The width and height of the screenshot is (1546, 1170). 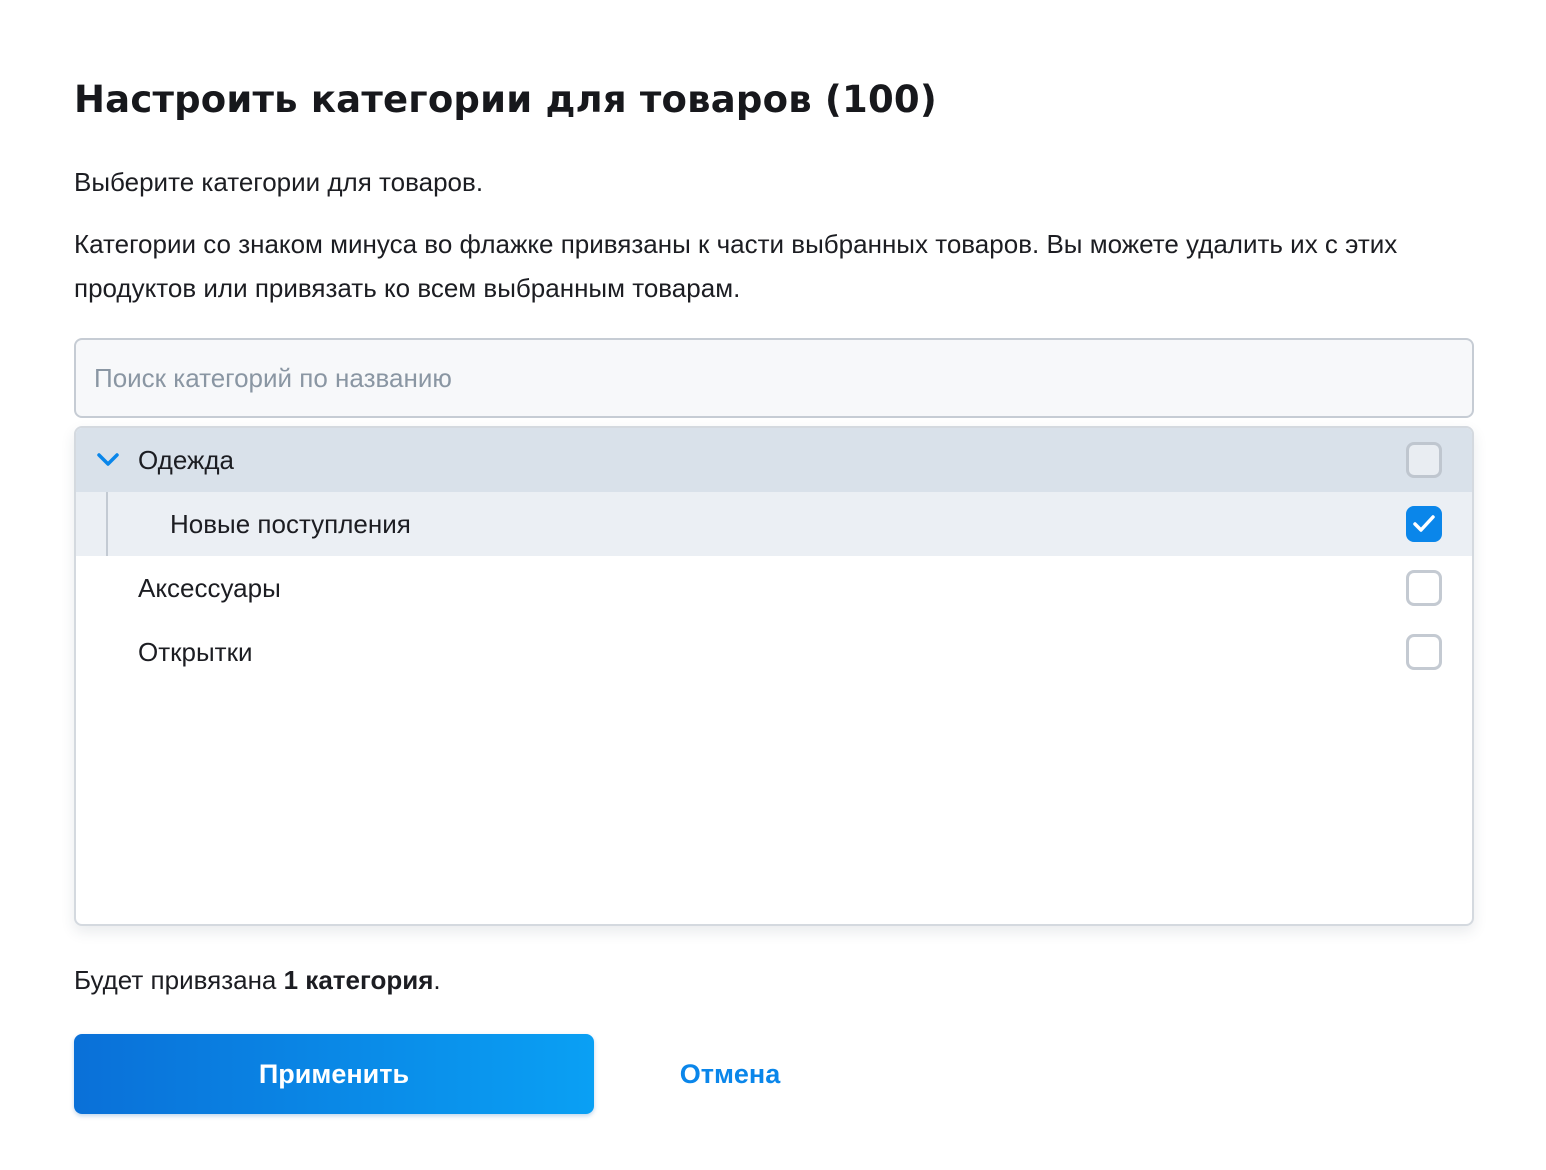 What do you see at coordinates (179, 980) in the screenshot?
I see `summary-prefix: Будет привязана` at bounding box center [179, 980].